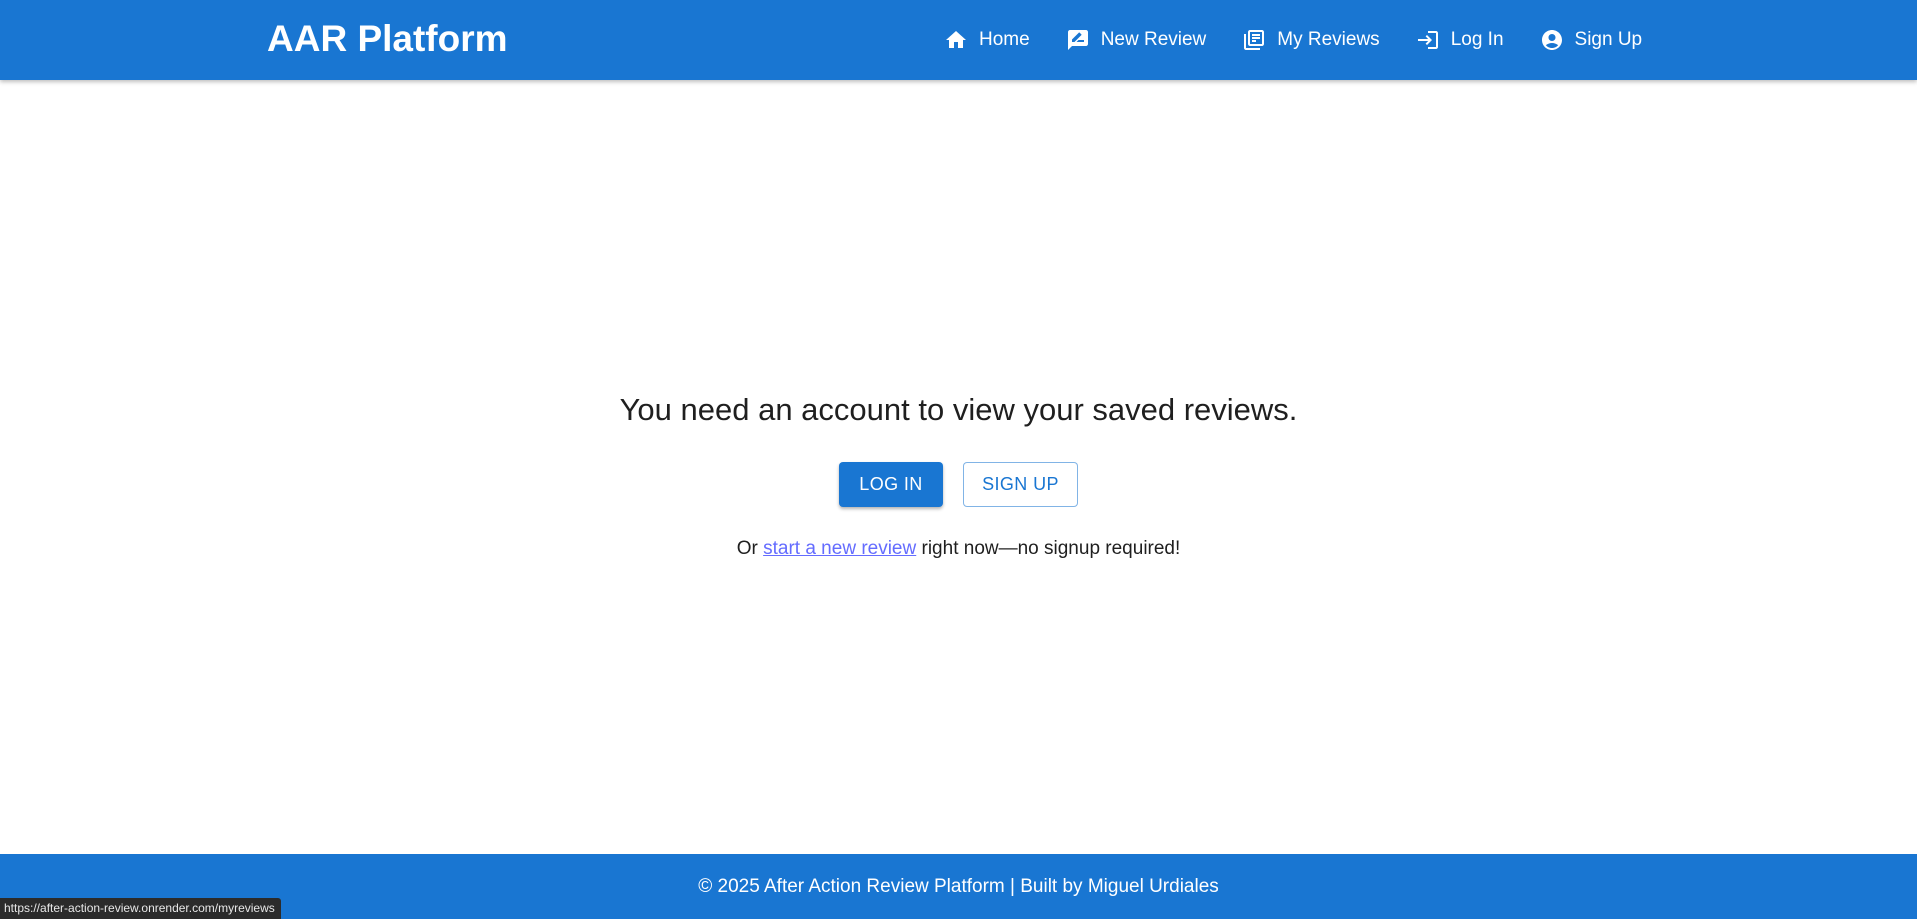 Image resolution: width=1917 pixels, height=919 pixels. What do you see at coordinates (1048, 548) in the screenshot?
I see `subline-suffix: right now—no signup required!` at bounding box center [1048, 548].